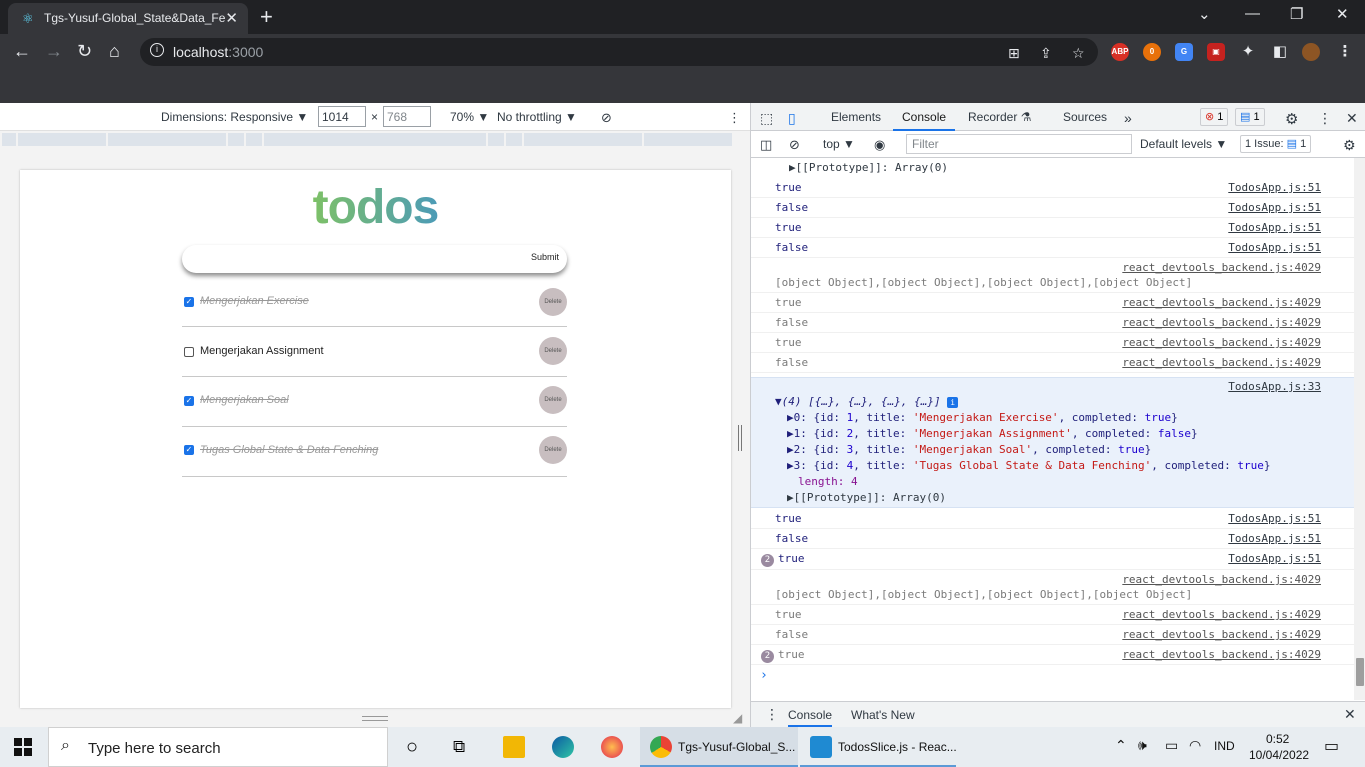 The height and width of the screenshot is (767, 1365). I want to click on more-tabs-icon: », so click(1128, 118).